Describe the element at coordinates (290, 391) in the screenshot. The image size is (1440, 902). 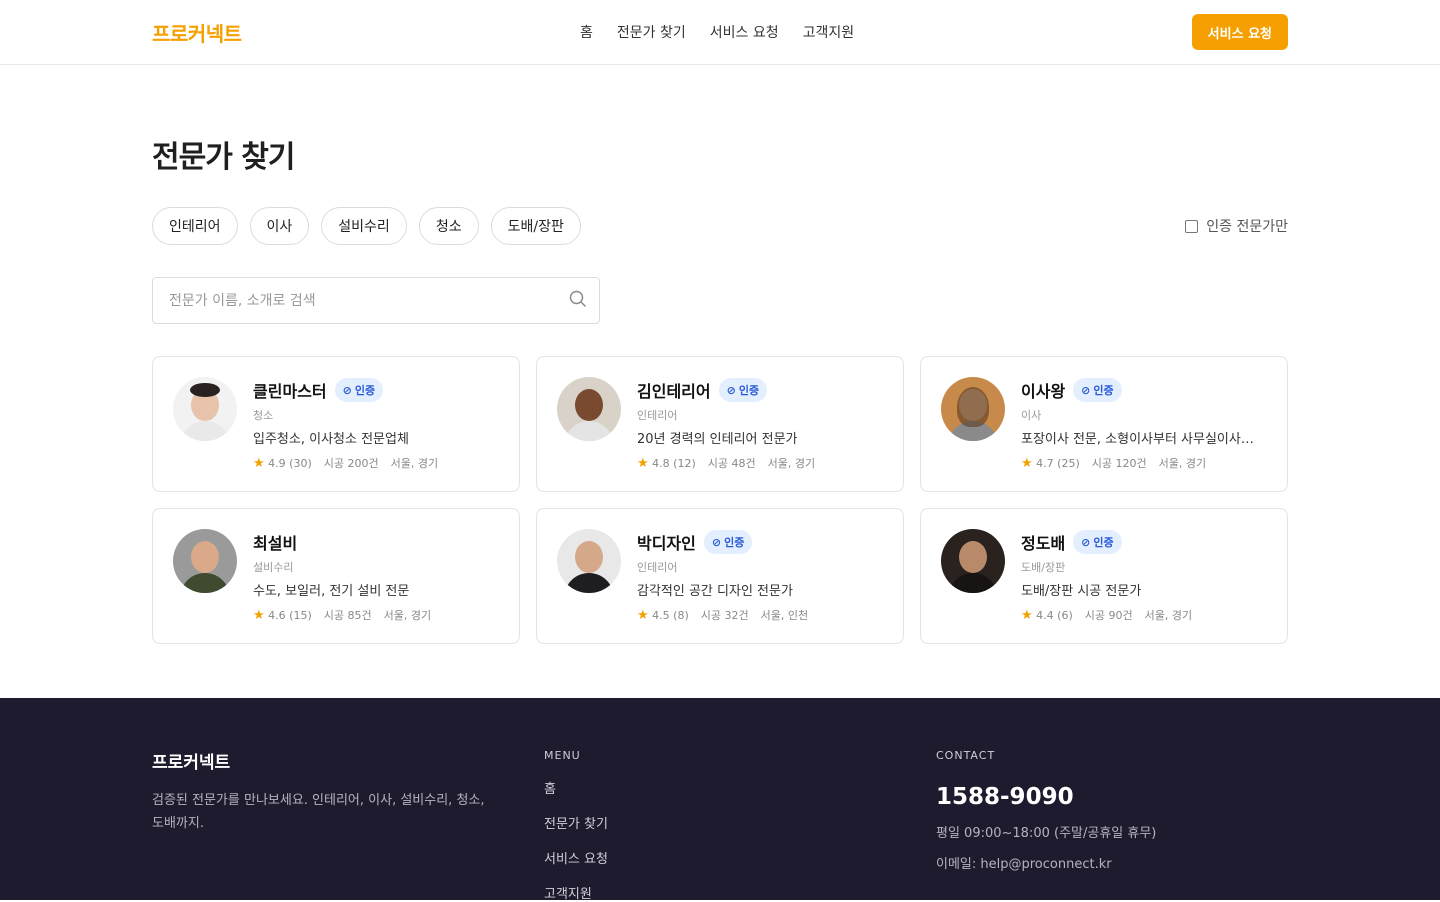
I see `expert-name: 클린마스터` at that location.